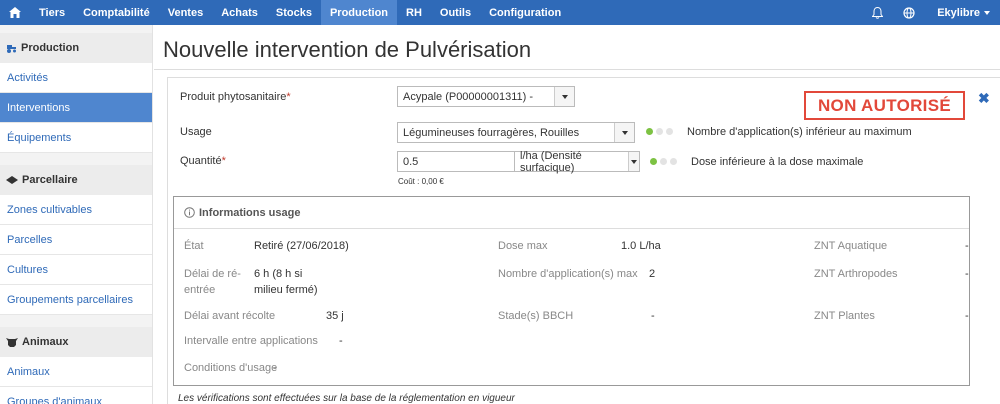 This screenshot has height=404, width=1000. I want to click on sidebar-section-title: Animaux, so click(45, 342).